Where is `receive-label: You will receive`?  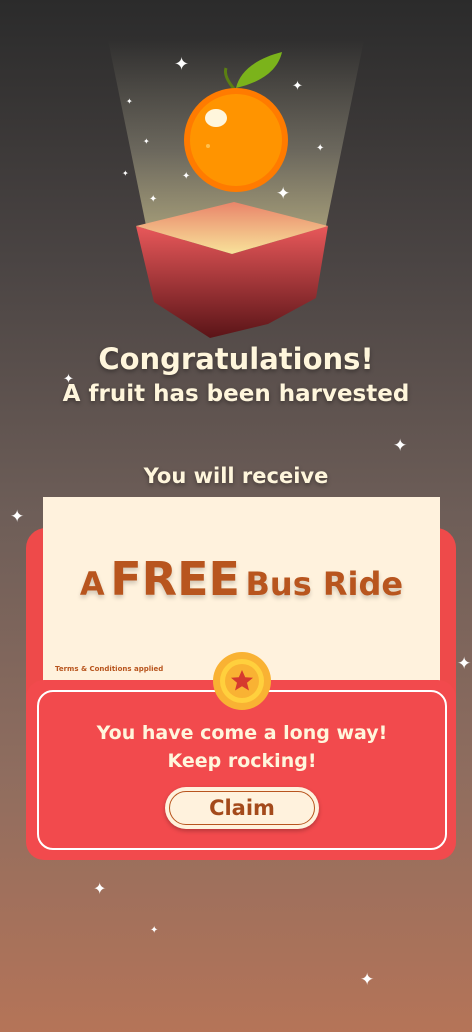
receive-label: You will receive is located at coordinates (236, 476).